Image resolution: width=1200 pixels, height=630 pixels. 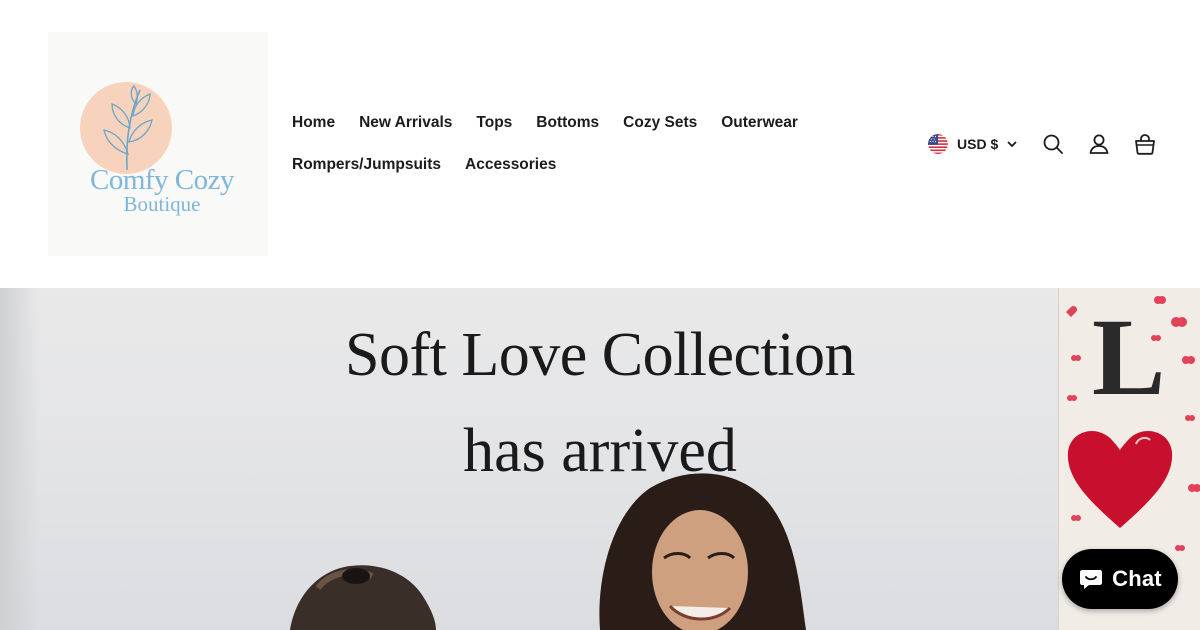 I want to click on hero-title-line-1: Soft Love Collection, so click(x=600, y=355).